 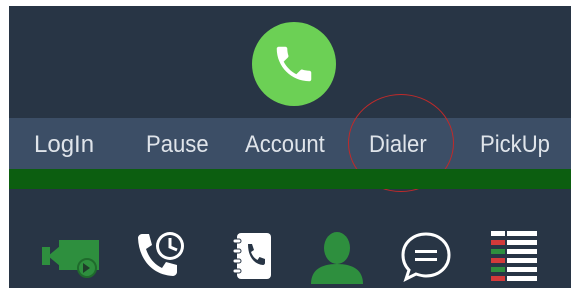 I want to click on contacts-book-icon, so click(x=251, y=256).